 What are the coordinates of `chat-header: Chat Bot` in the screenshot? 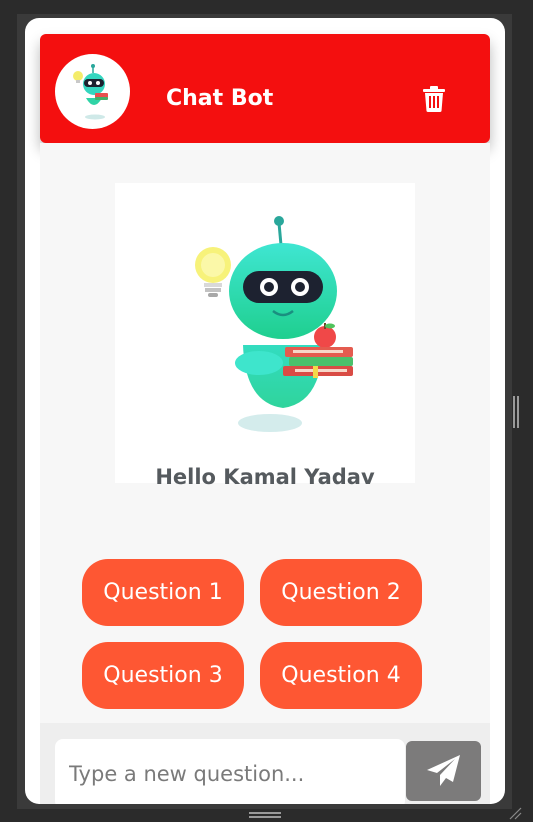 It's located at (265, 88).